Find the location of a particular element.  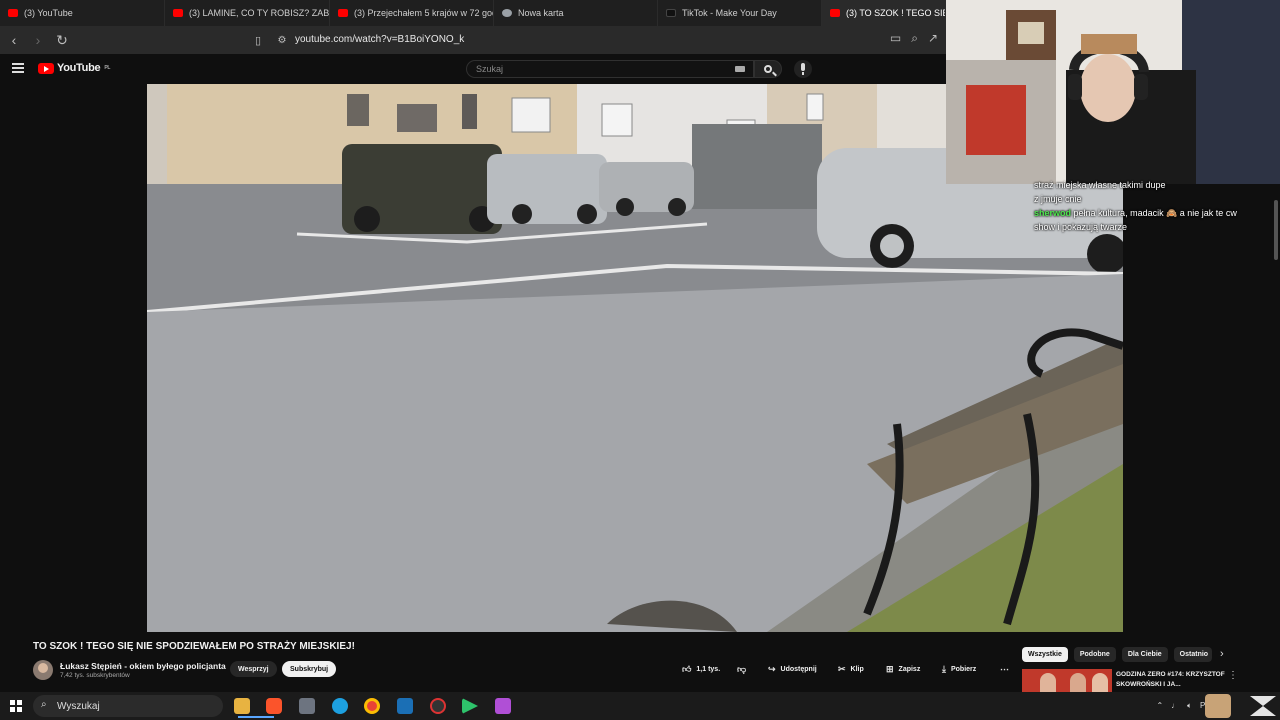

app-icon is located at coordinates (307, 706).